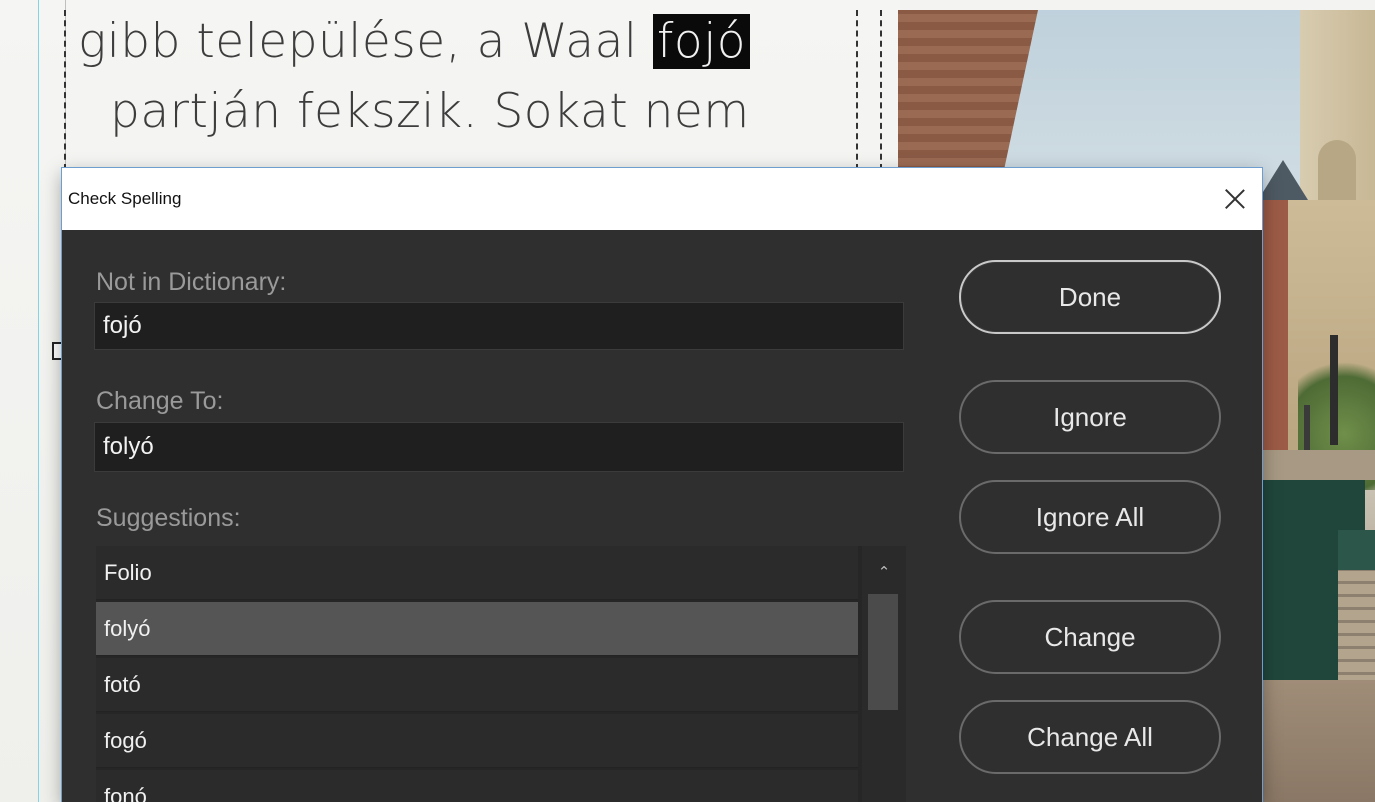  I want to click on list-item: Folio, so click(477, 573).